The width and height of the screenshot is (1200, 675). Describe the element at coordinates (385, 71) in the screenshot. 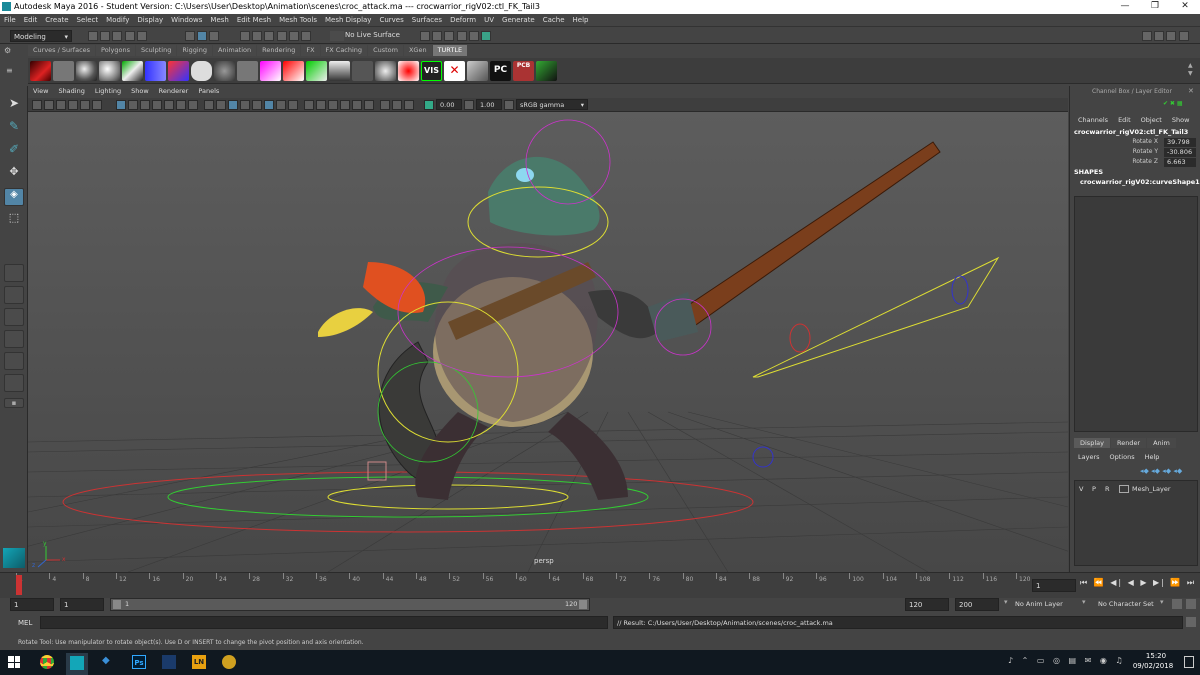

I see `eye-icon` at that location.